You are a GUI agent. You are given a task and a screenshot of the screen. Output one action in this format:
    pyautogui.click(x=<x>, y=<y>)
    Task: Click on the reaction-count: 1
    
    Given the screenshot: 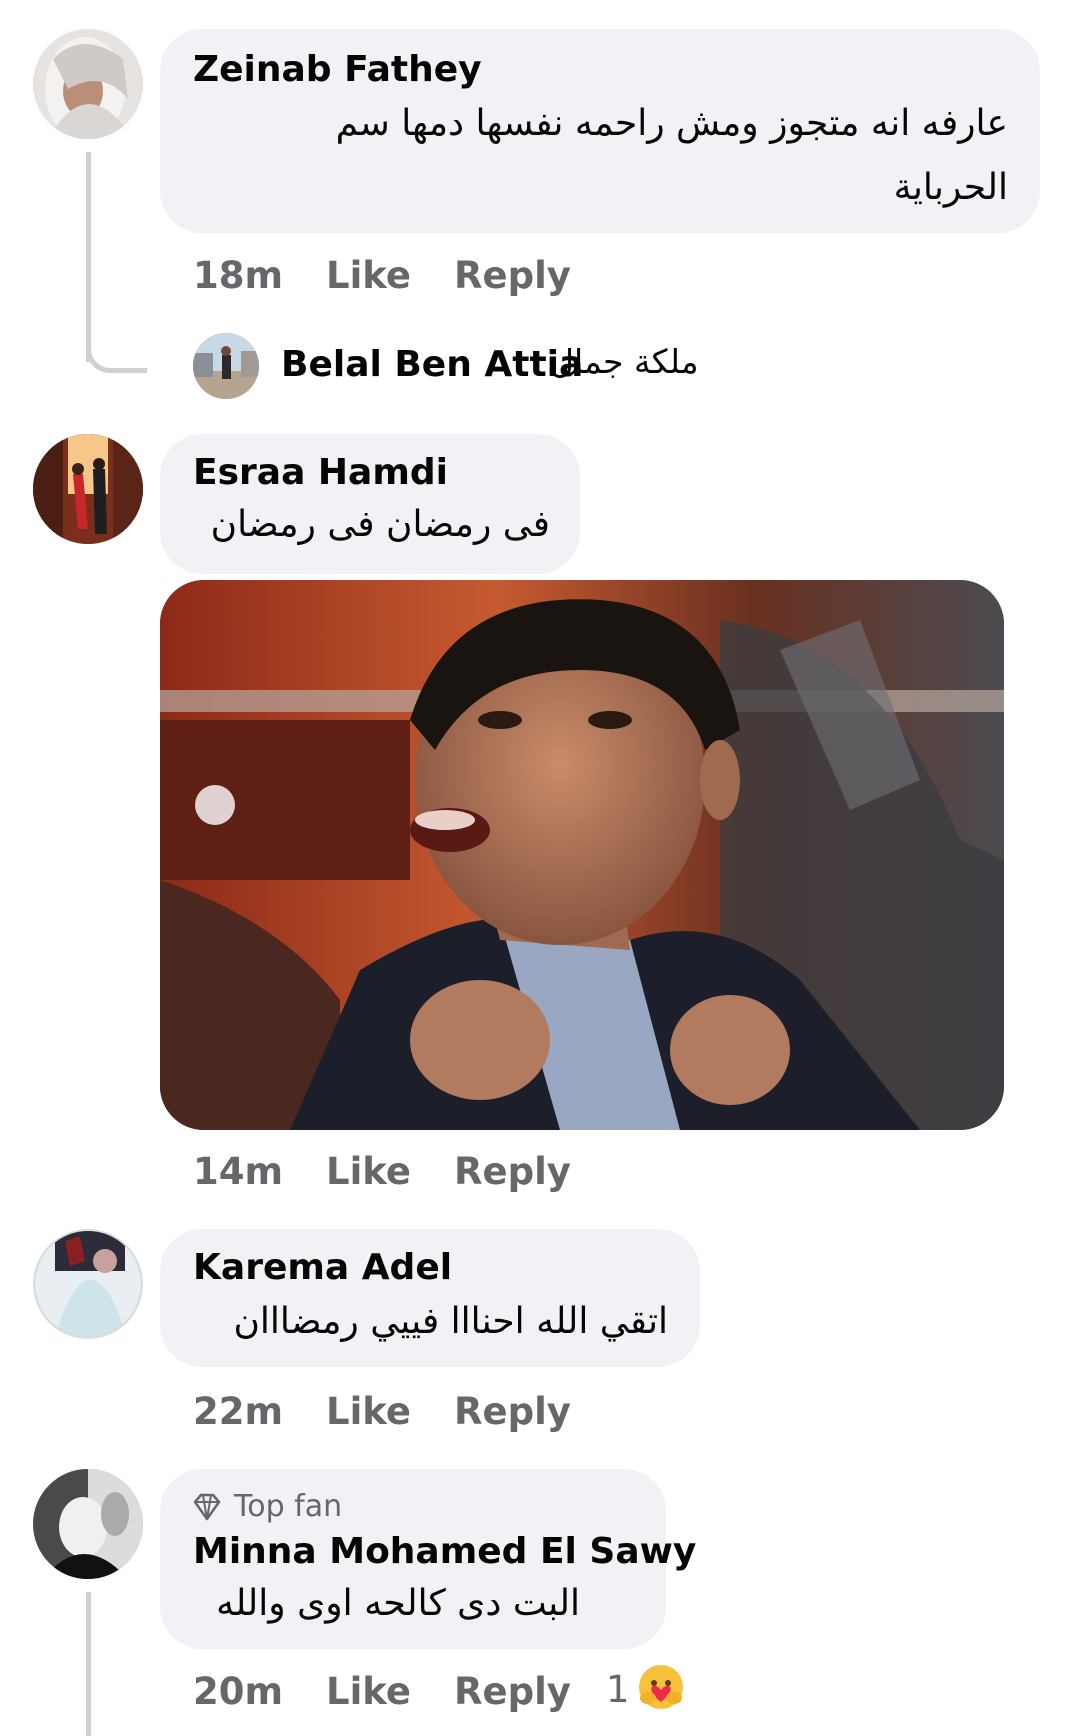 What is the action you would take?
    pyautogui.click(x=618, y=1689)
    